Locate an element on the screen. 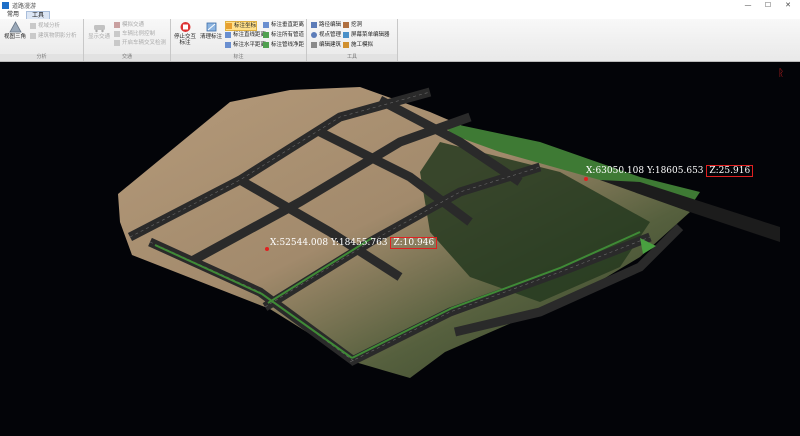 Image resolution: width=800 pixels, height=436 pixels. vehicle-ratio-button: 车辆比例控制 is located at coordinates (134, 34).